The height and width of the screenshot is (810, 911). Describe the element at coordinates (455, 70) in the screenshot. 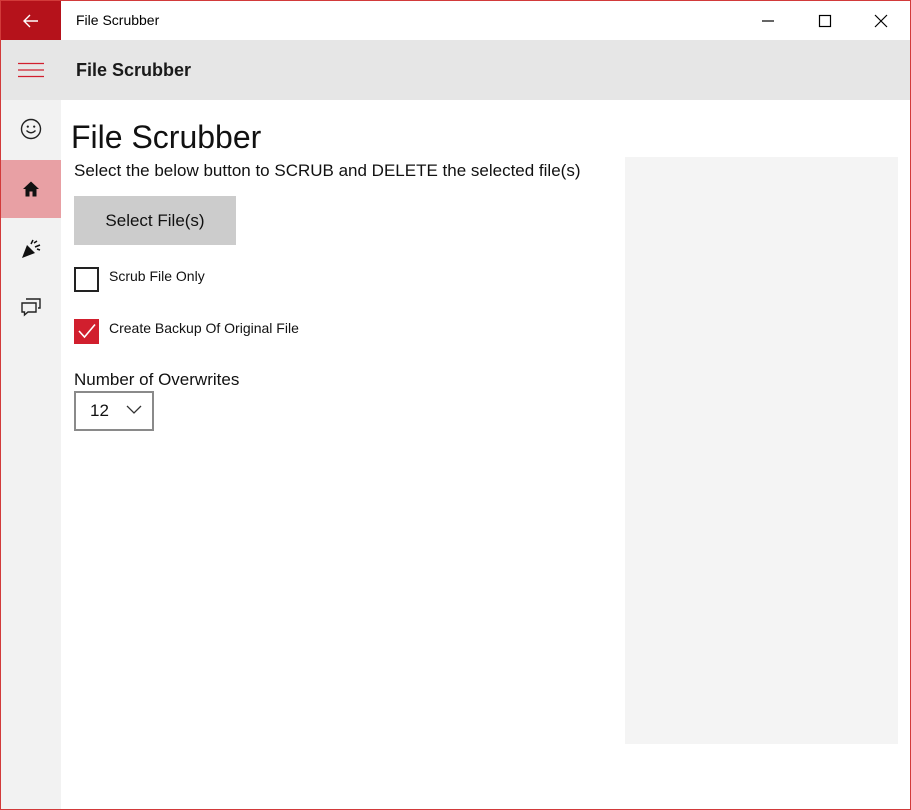

I see `app-header: File Scrubber` at that location.